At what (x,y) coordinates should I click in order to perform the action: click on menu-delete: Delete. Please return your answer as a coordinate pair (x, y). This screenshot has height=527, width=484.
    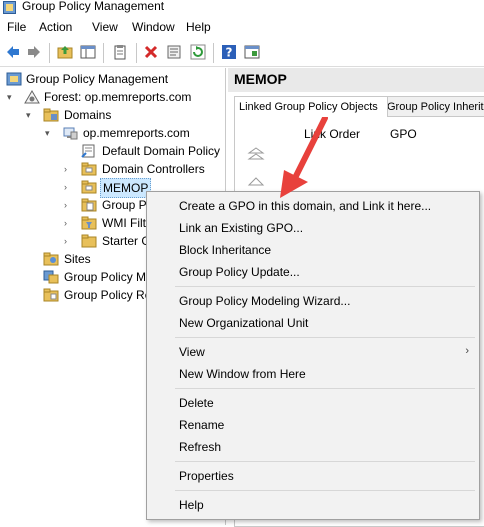
    Looking at the image, I should click on (196, 403).